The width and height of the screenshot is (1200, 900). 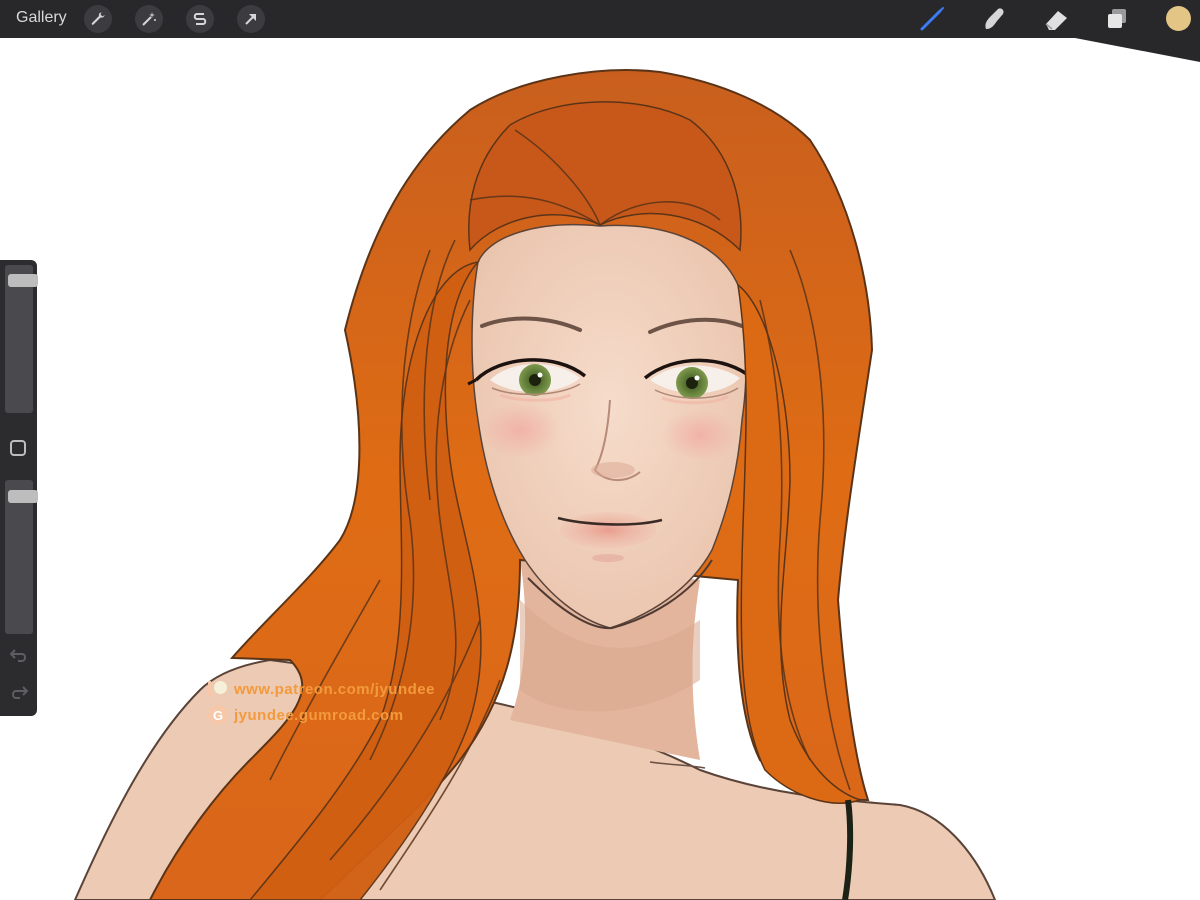 I want to click on canvas-corner, so click(x=1137, y=50).